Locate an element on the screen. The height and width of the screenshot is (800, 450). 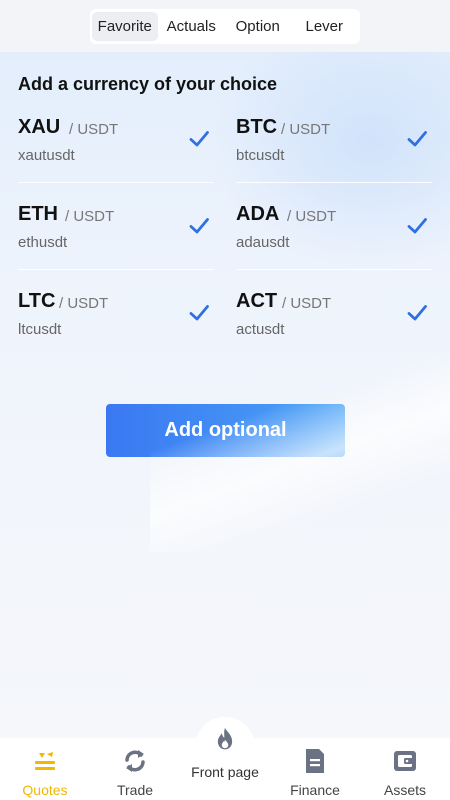
currency-item-xau: XAU / USDT xautusdt is located at coordinates (118, 145).